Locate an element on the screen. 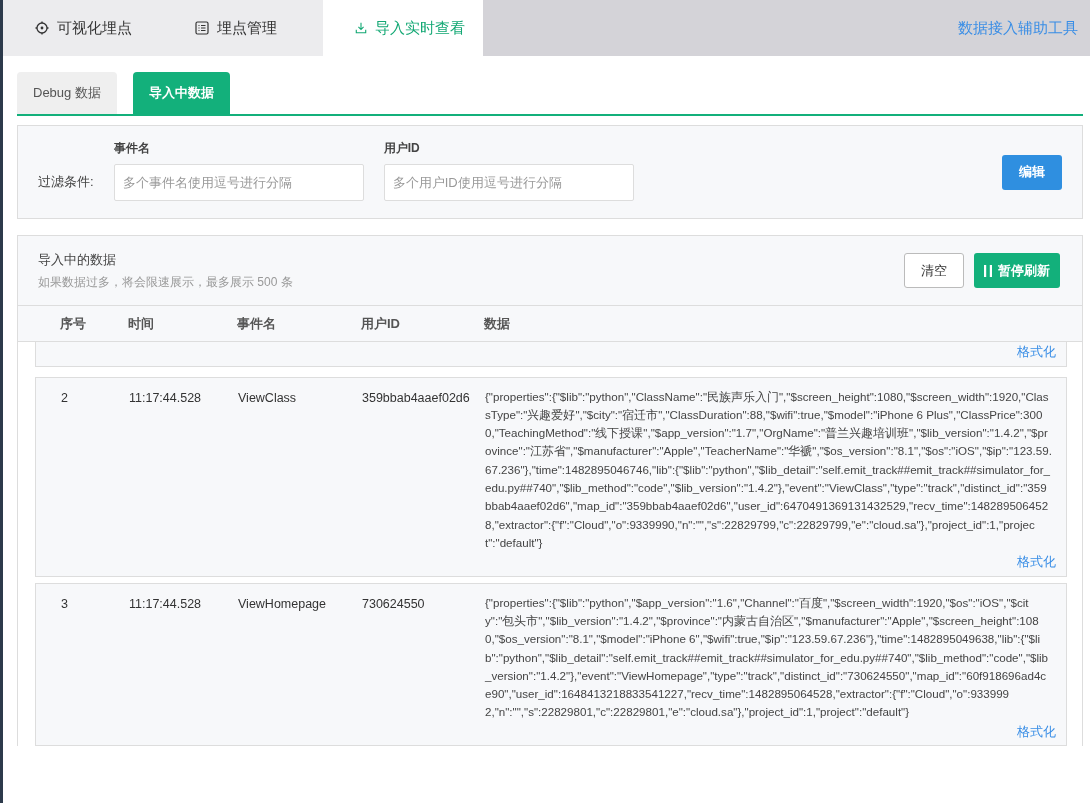 This screenshot has width=1090, height=803. target-icon is located at coordinates (42, 28).